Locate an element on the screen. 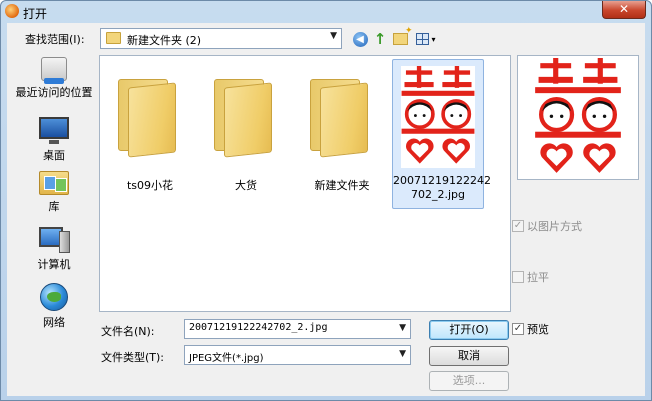 This screenshot has height=401, width=652. list-item-selected: 20071219122242 702_2.jpg is located at coordinates (441, 134).